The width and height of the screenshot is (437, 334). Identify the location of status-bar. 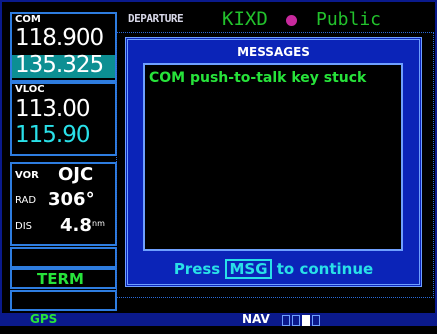
(218, 319).